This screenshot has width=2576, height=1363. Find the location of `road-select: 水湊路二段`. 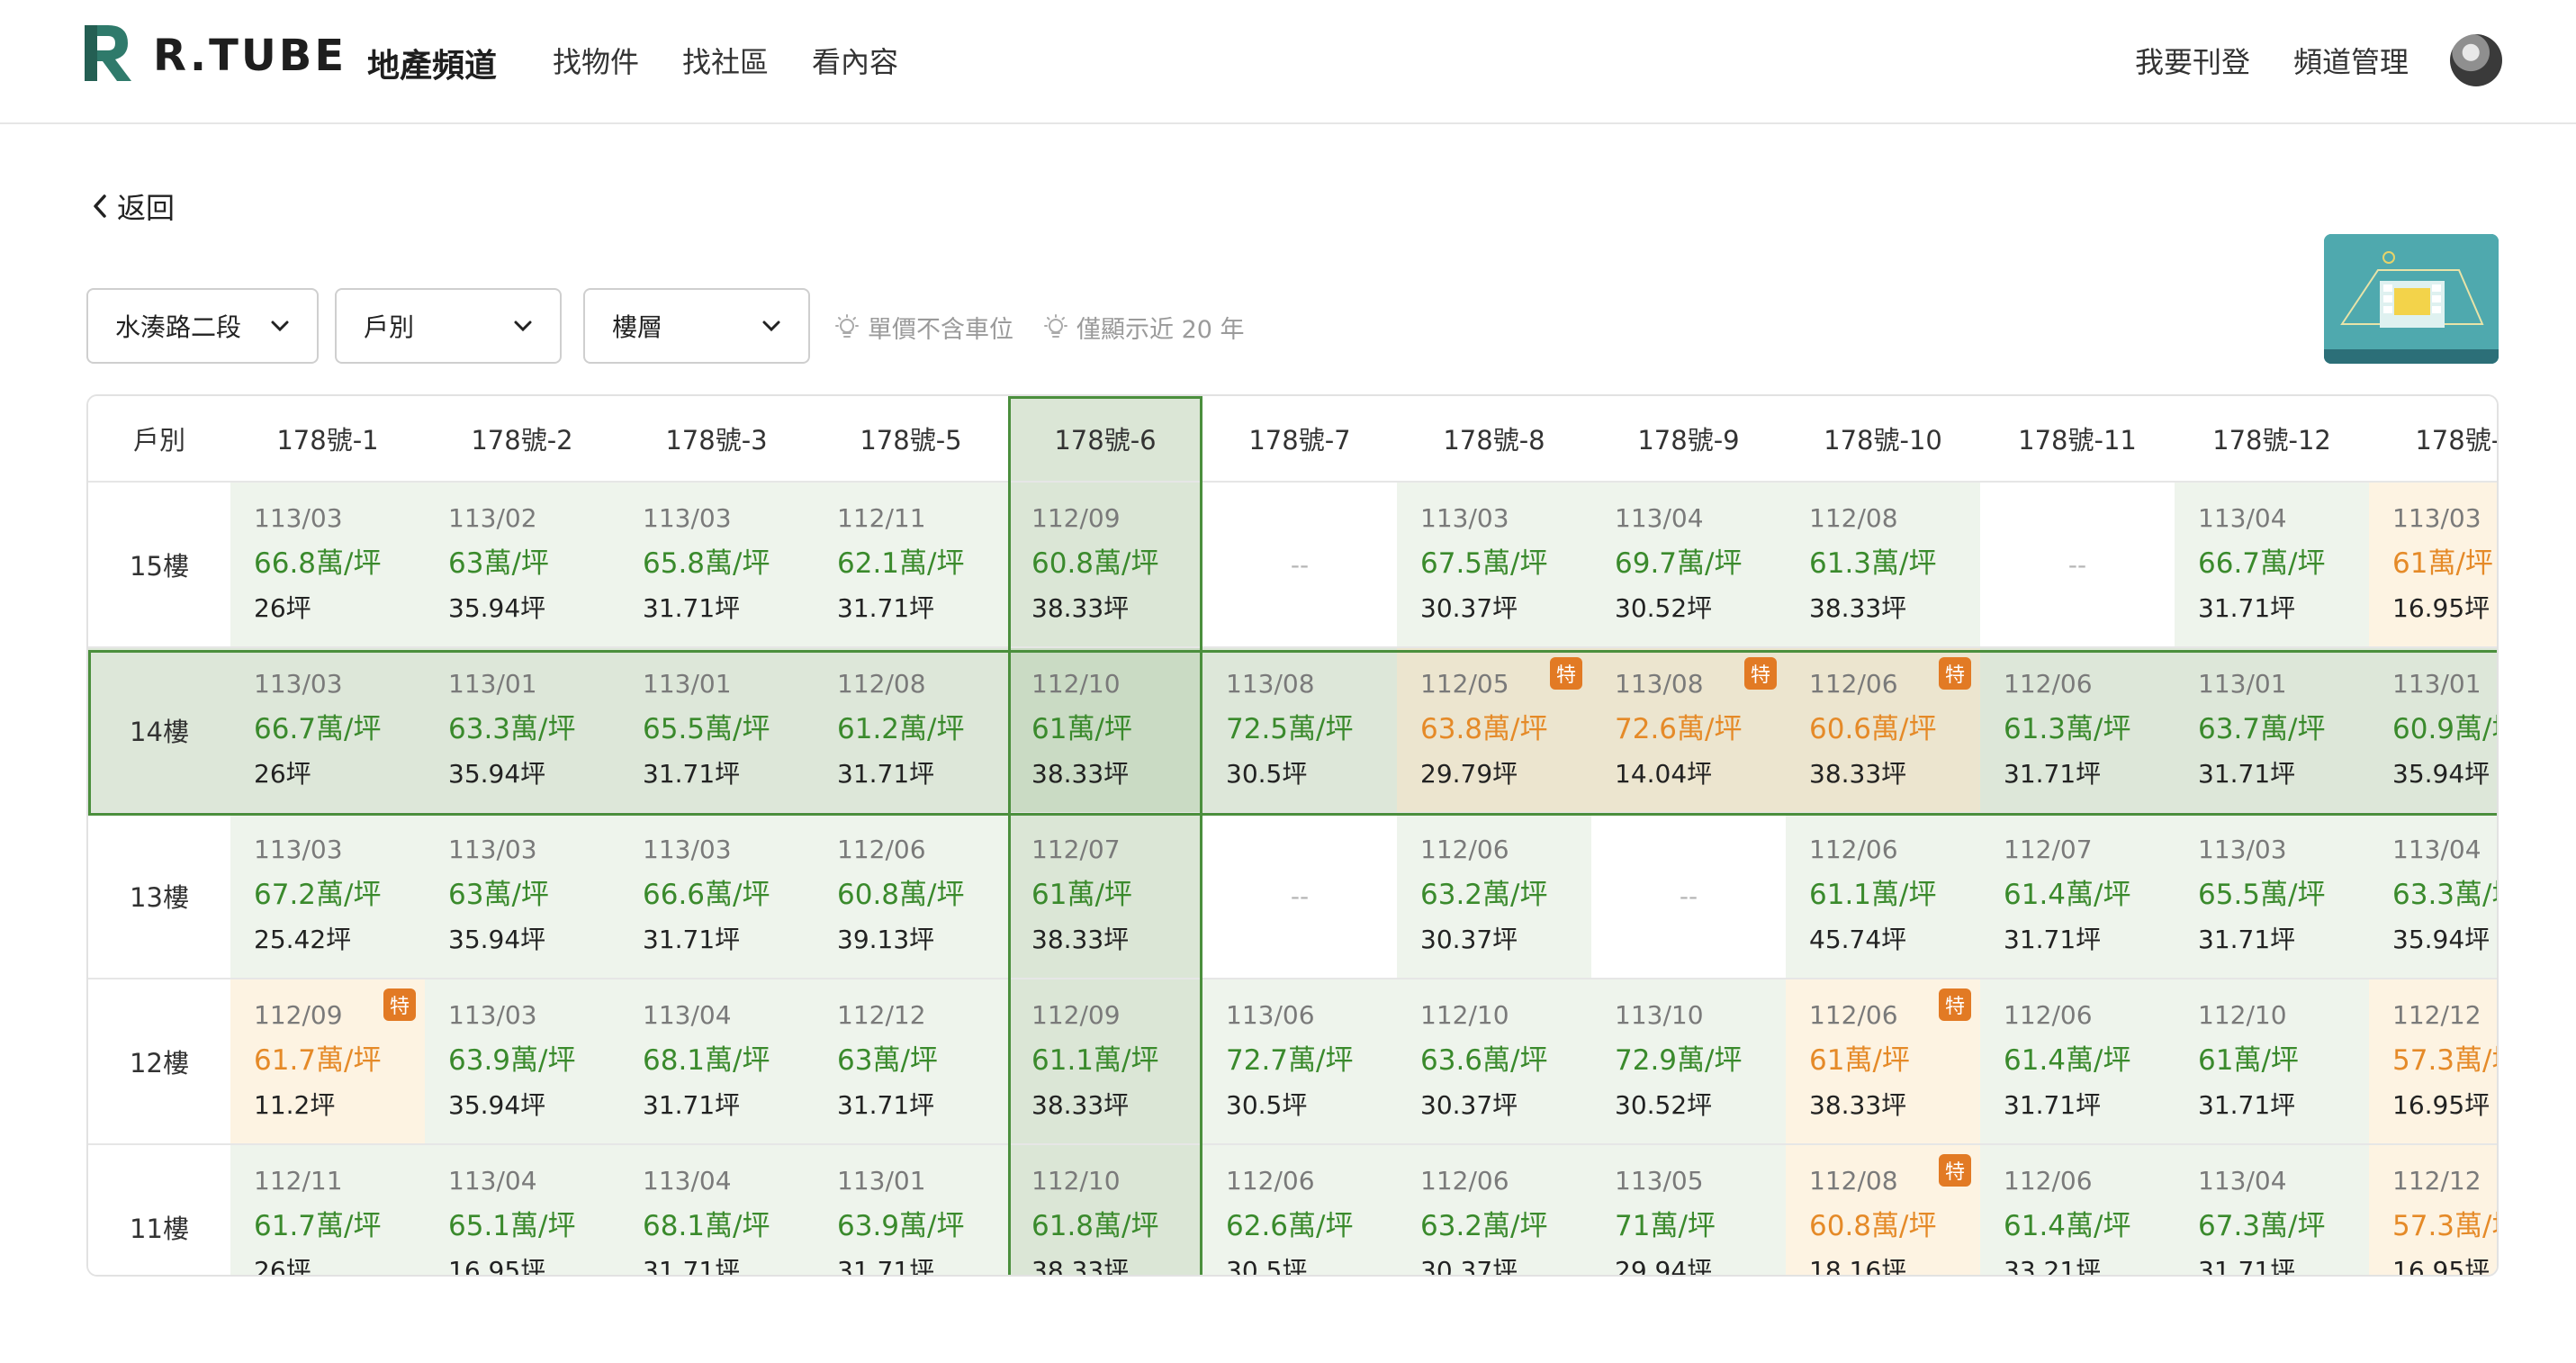

road-select: 水湊路二段 is located at coordinates (202, 326).